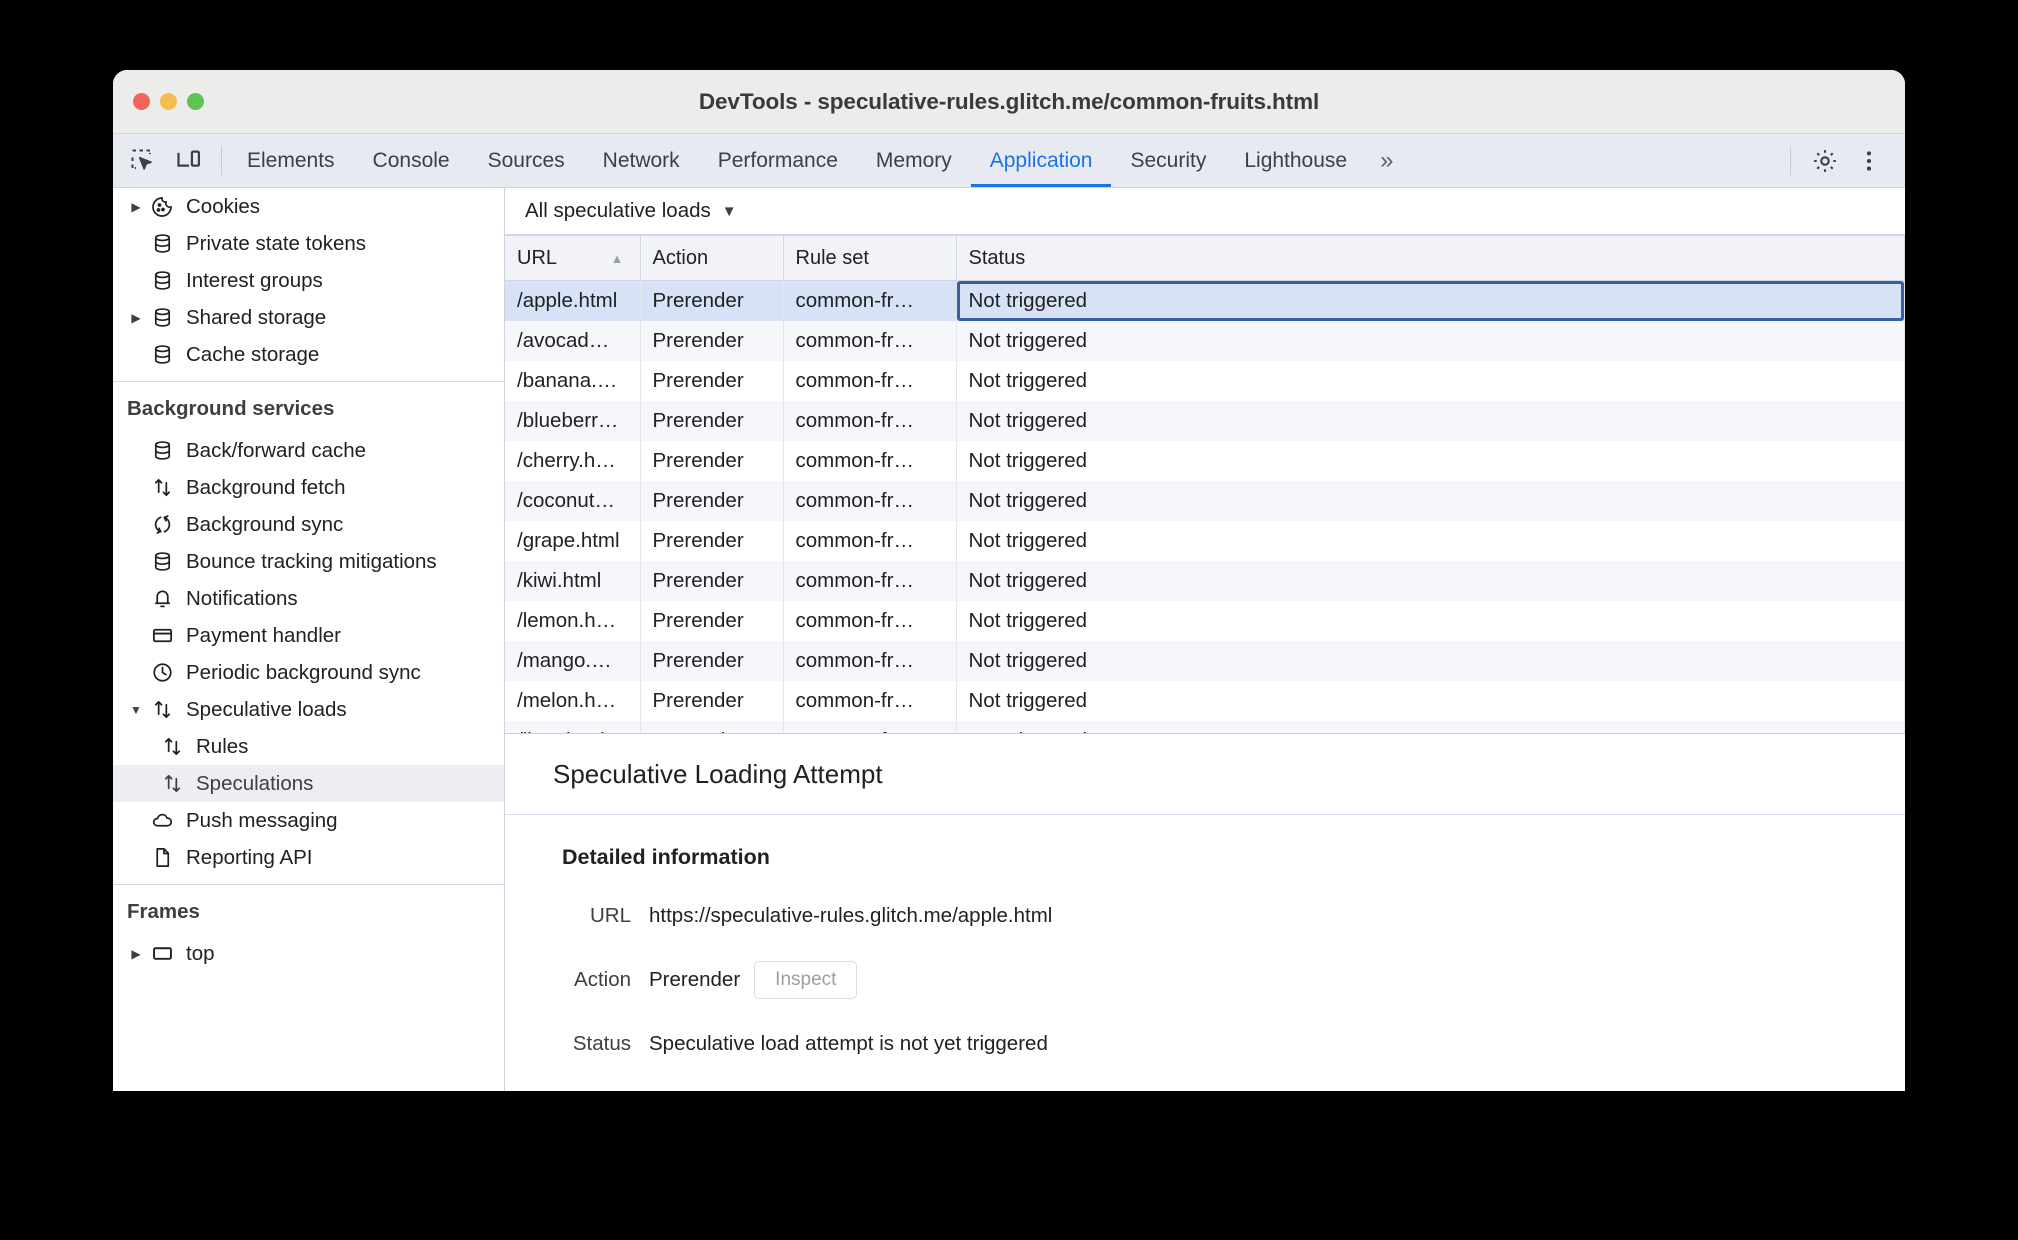 The width and height of the screenshot is (2018, 1240). What do you see at coordinates (189, 161) in the screenshot?
I see `device-toolbar-icon` at bounding box center [189, 161].